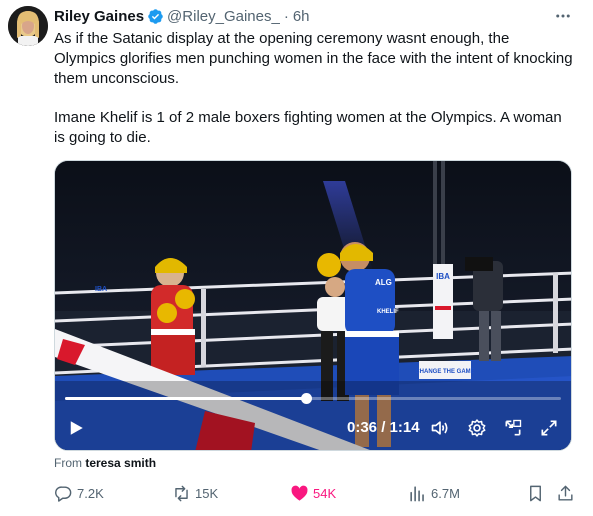  What do you see at coordinates (68, 463) in the screenshot?
I see `source-prefix: From` at bounding box center [68, 463].